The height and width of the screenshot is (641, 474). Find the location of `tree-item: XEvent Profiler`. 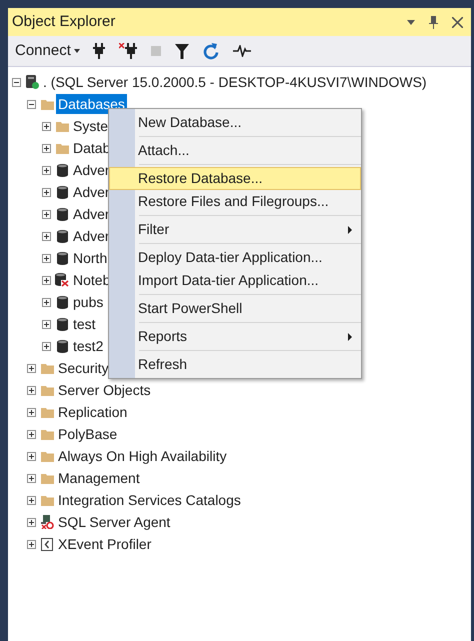

tree-item: XEvent Profiler is located at coordinates (105, 544).